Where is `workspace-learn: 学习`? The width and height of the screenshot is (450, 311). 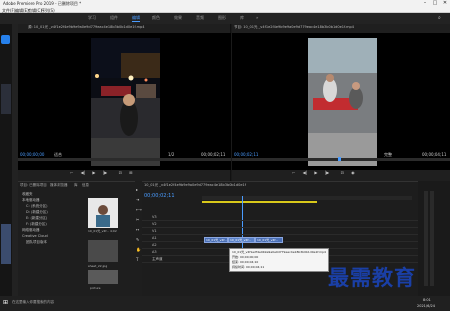 workspace-learn: 学习 is located at coordinates (92, 18).